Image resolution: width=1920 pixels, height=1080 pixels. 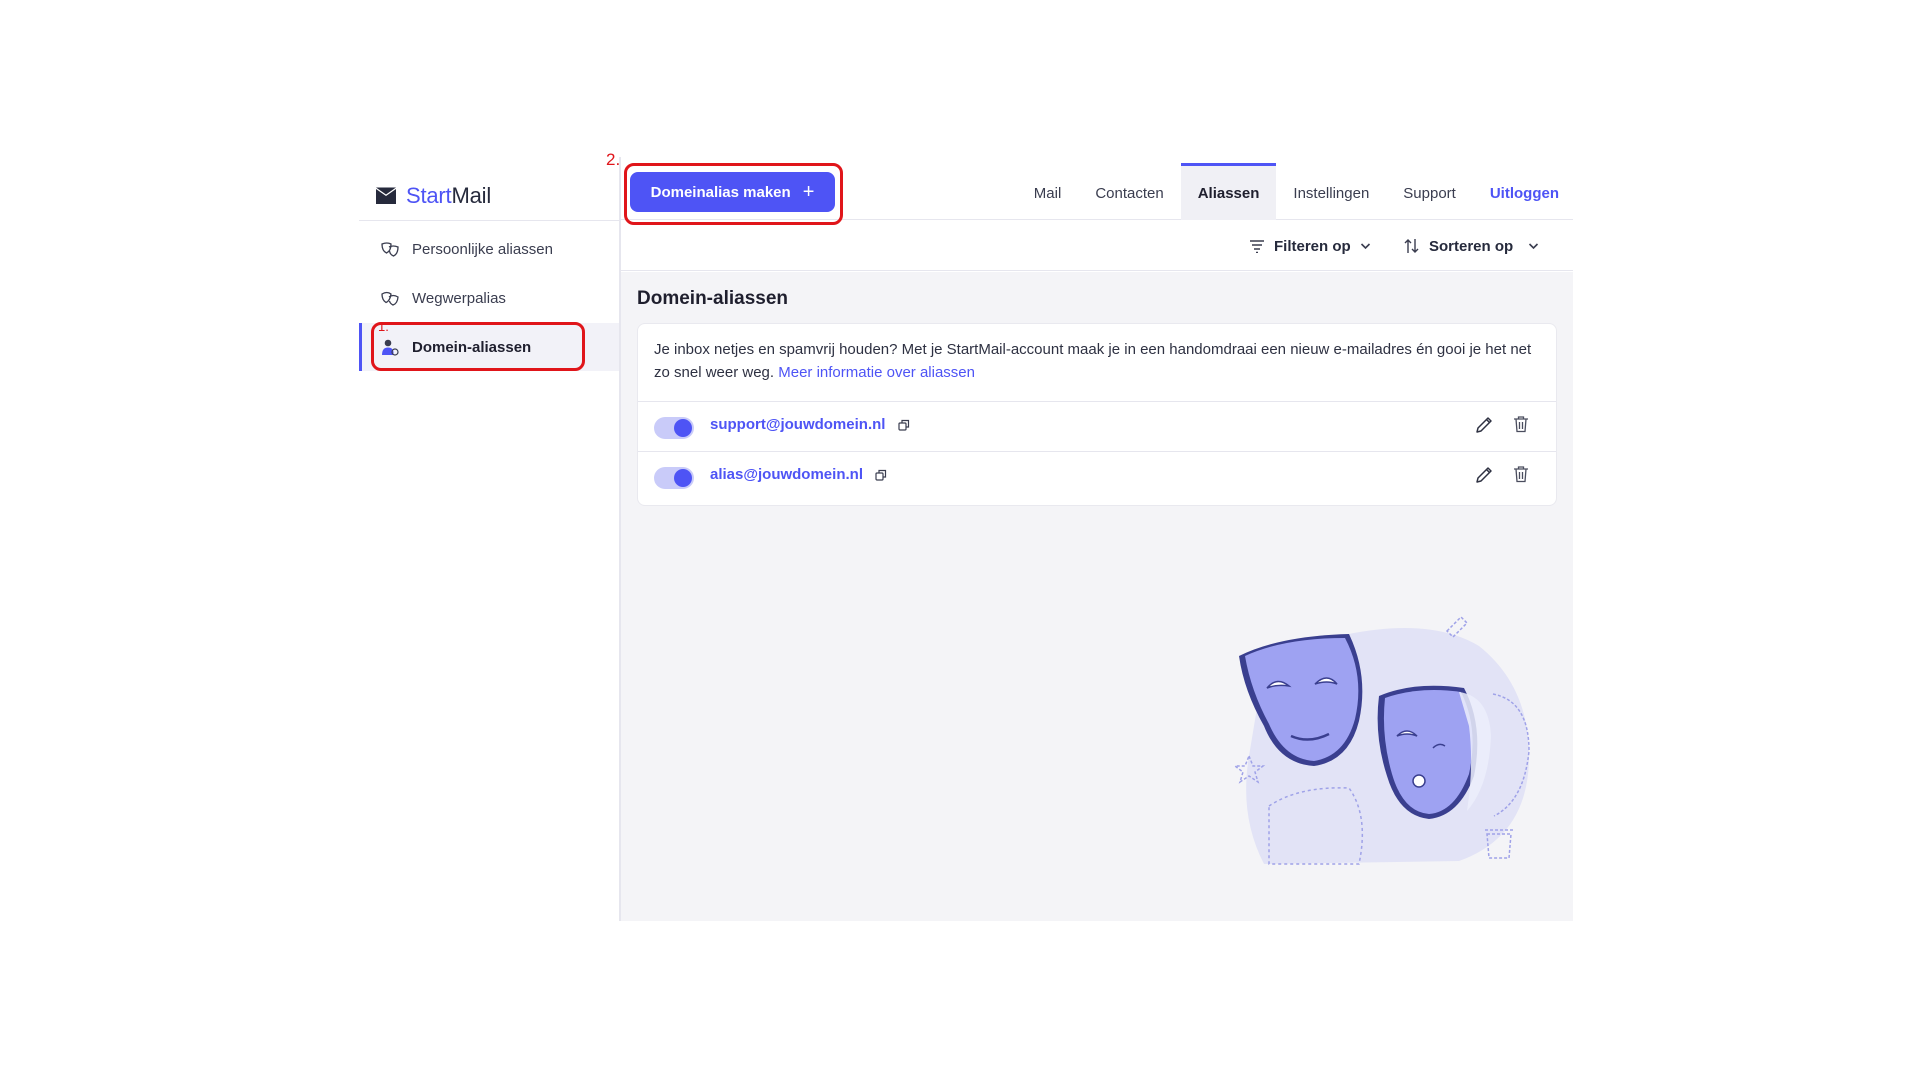 What do you see at coordinates (1411, 246) in the screenshot?
I see `sort-icon` at bounding box center [1411, 246].